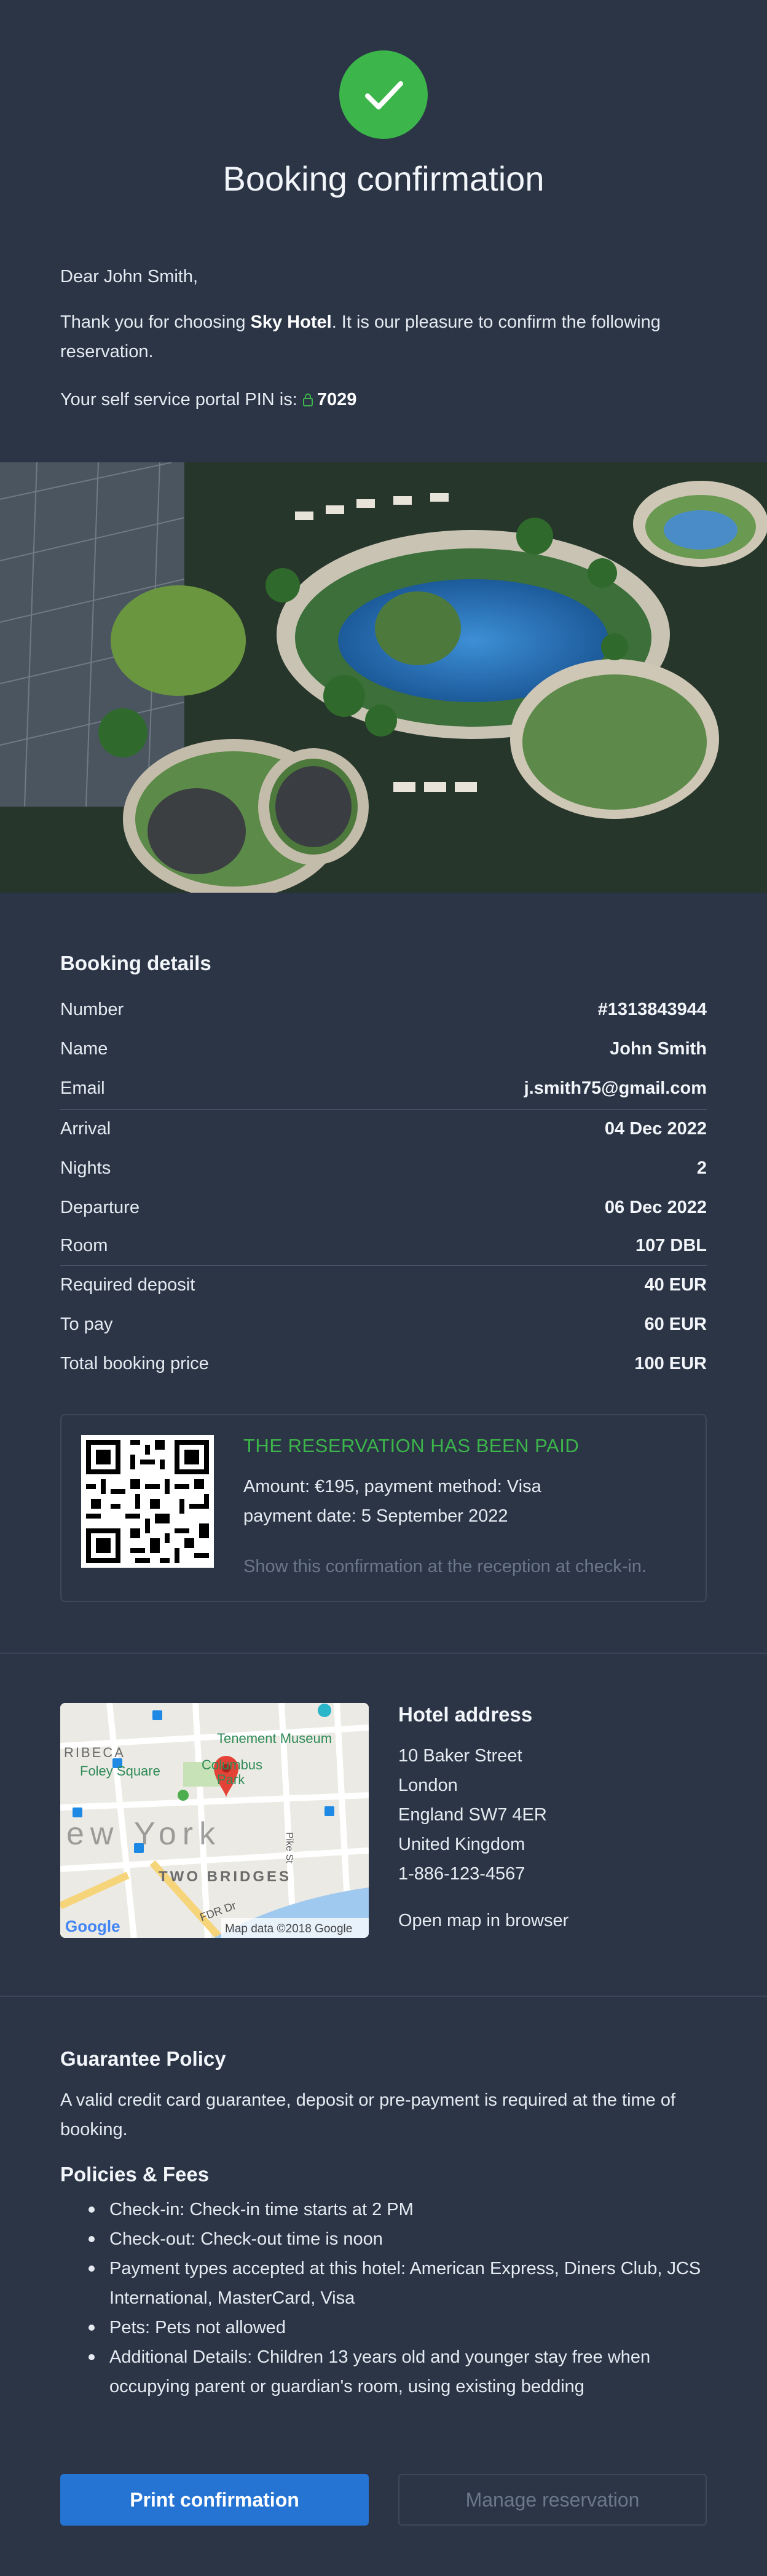  Describe the element at coordinates (289, 1929) in the screenshot. I see `map-attribution: Map data ©2018 Google` at that location.